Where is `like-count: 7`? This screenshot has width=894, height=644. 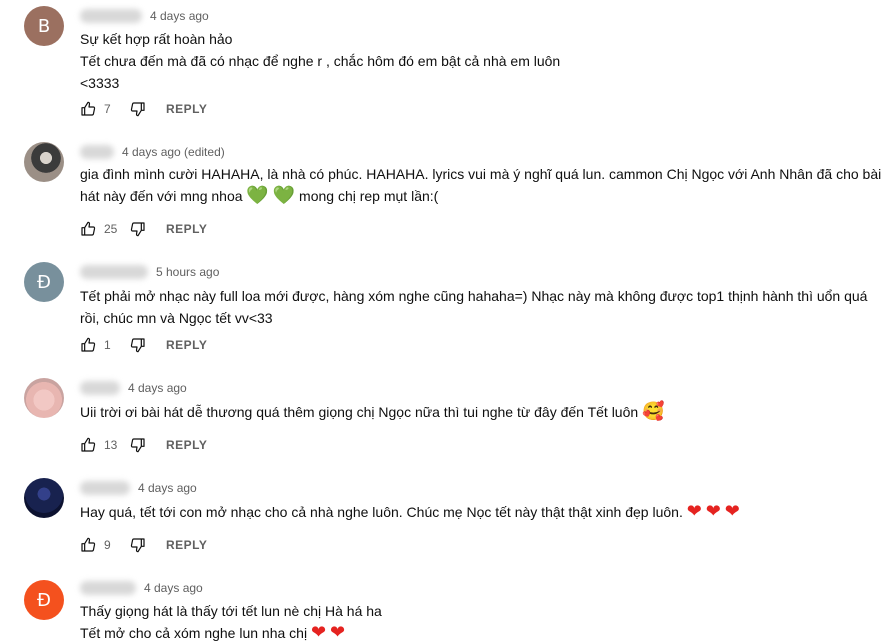
like-count: 7 is located at coordinates (107, 109).